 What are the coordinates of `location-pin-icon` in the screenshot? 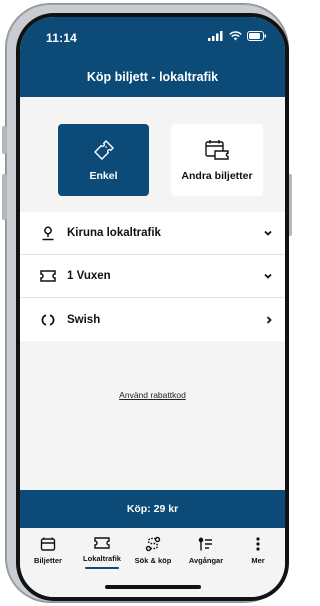 It's located at (48, 233).